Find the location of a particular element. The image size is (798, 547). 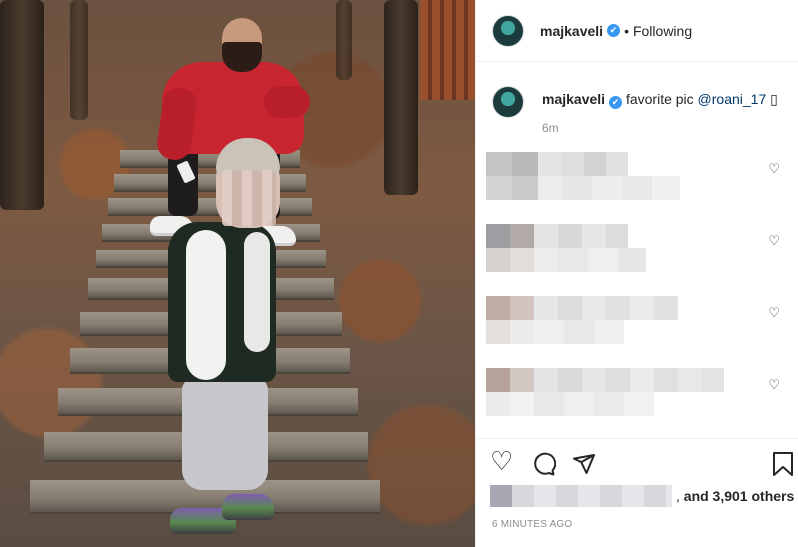

tree-trunk-right is located at coordinates (401, 97).